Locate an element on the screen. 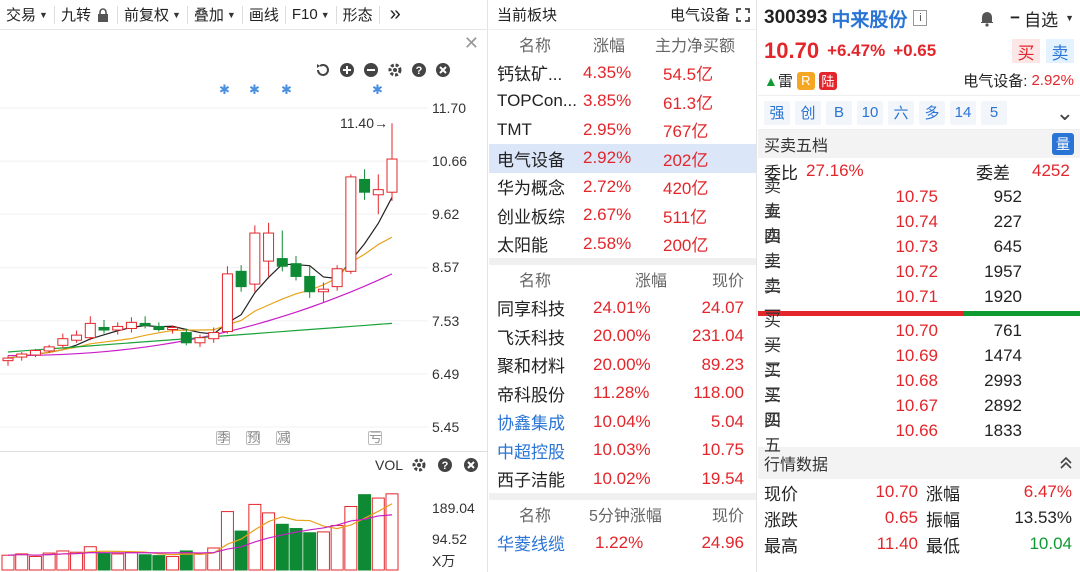 The height and width of the screenshot is (572, 1080). annotation-reduce: 减 is located at coordinates (283, 438).